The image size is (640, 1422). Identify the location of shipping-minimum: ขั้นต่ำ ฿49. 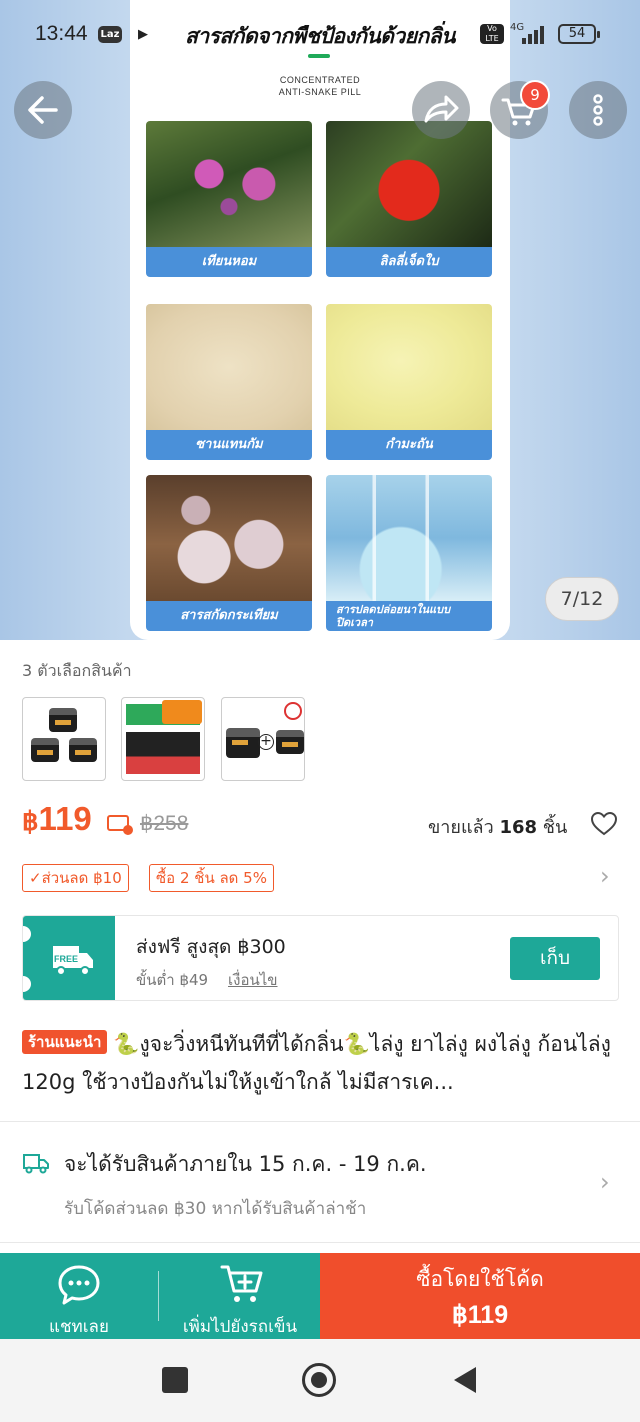
(172, 980).